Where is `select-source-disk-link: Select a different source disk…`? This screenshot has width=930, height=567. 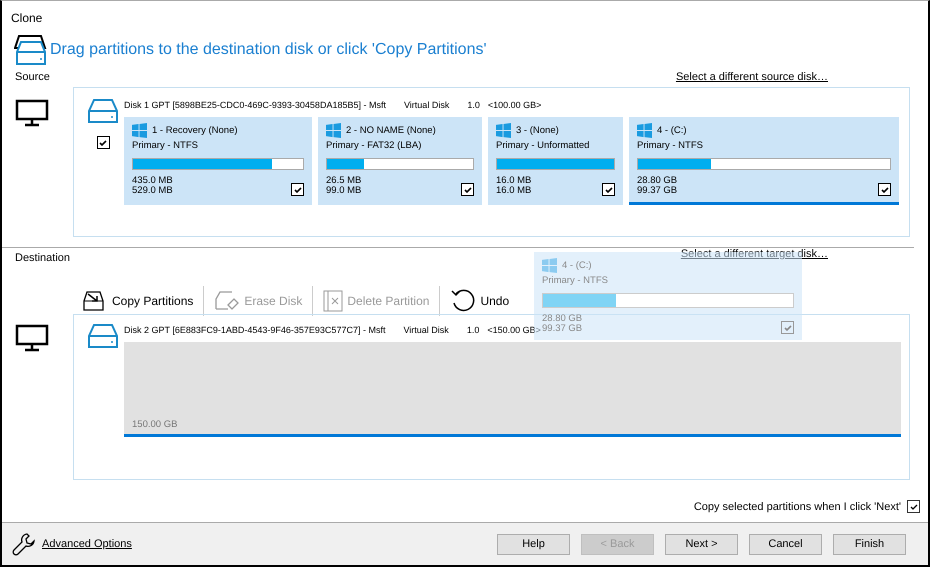
select-source-disk-link: Select a different source disk… is located at coordinates (752, 78).